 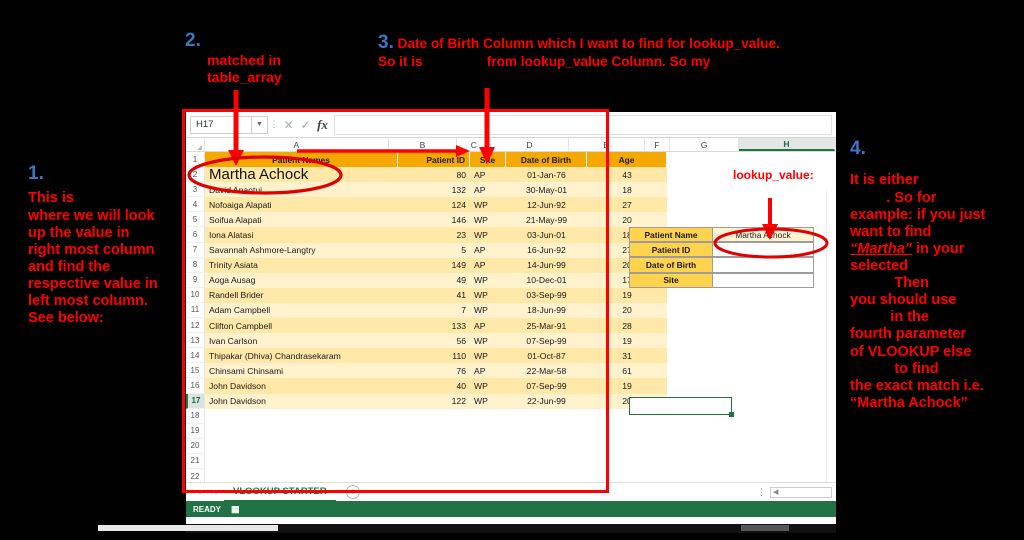 I want to click on table-row: 11 Adam Campbell 7 WP 18-Jun-99 20, so click(x=511, y=310).